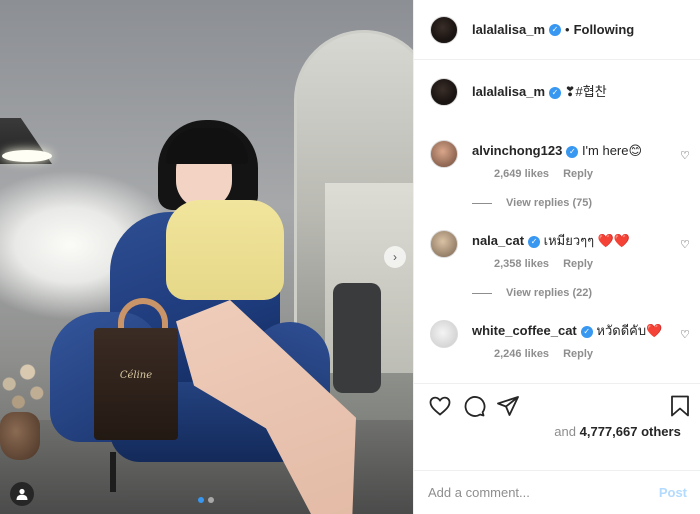  I want to click on user-tag-icon, so click(22, 494).